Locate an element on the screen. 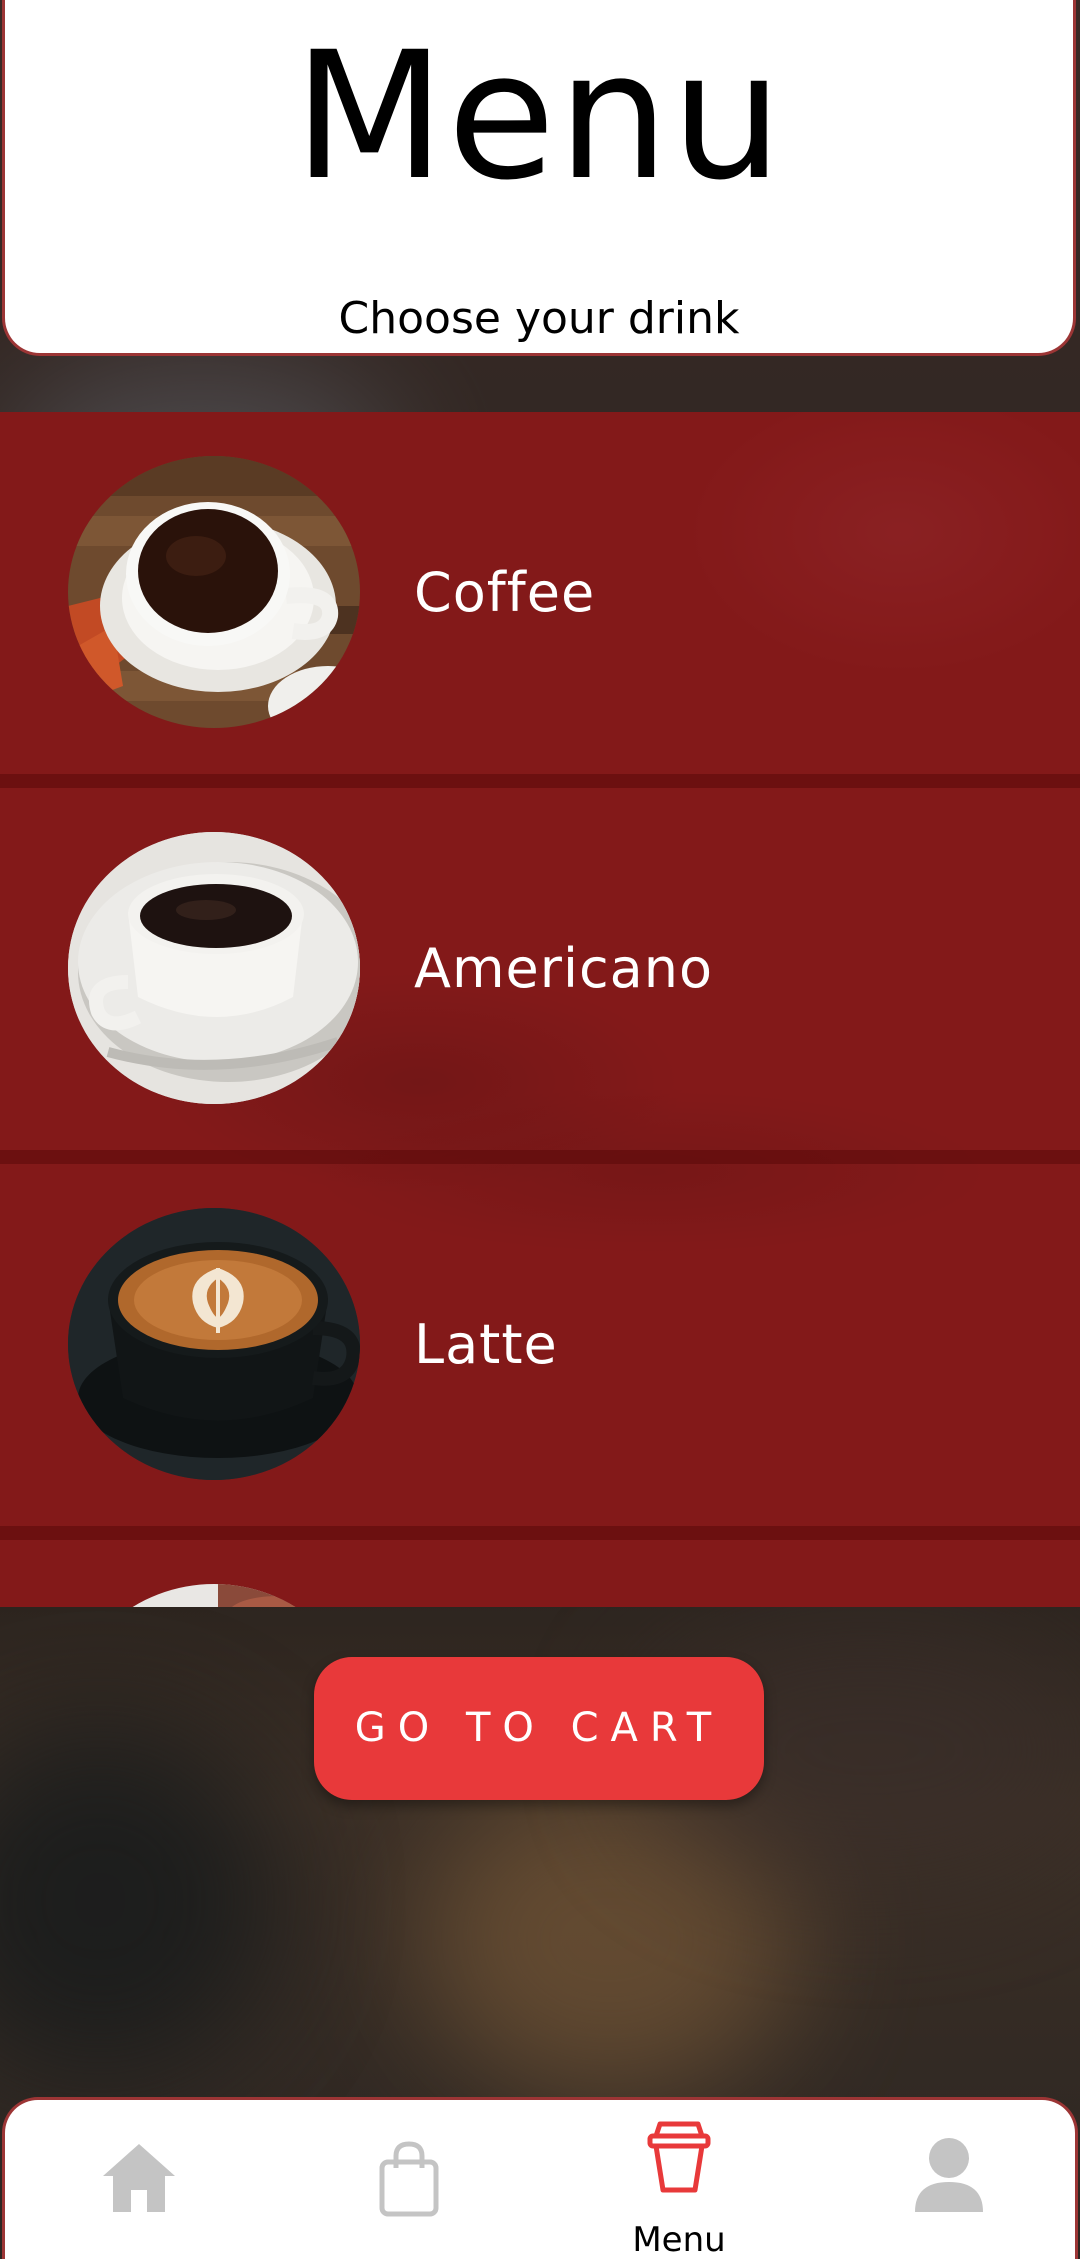 The image size is (1080, 2259). nav-profile is located at coordinates (949, 2179).